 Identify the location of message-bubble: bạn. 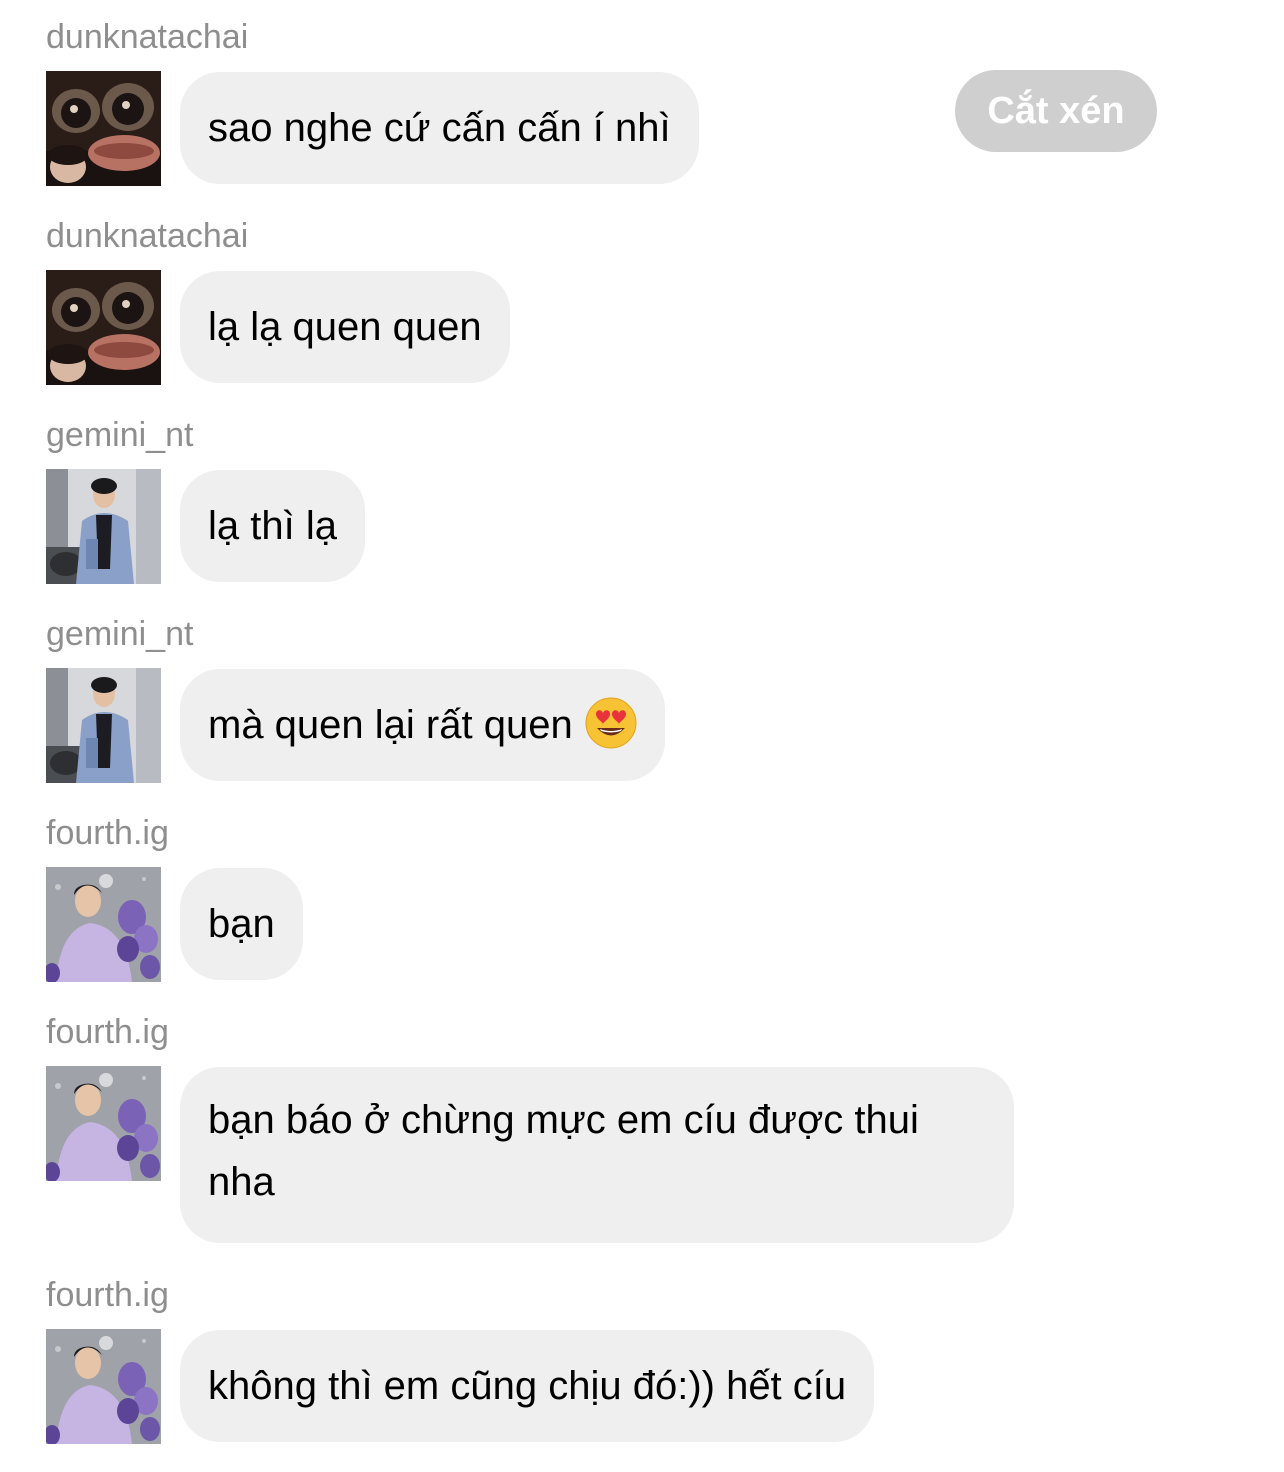
(241, 924).